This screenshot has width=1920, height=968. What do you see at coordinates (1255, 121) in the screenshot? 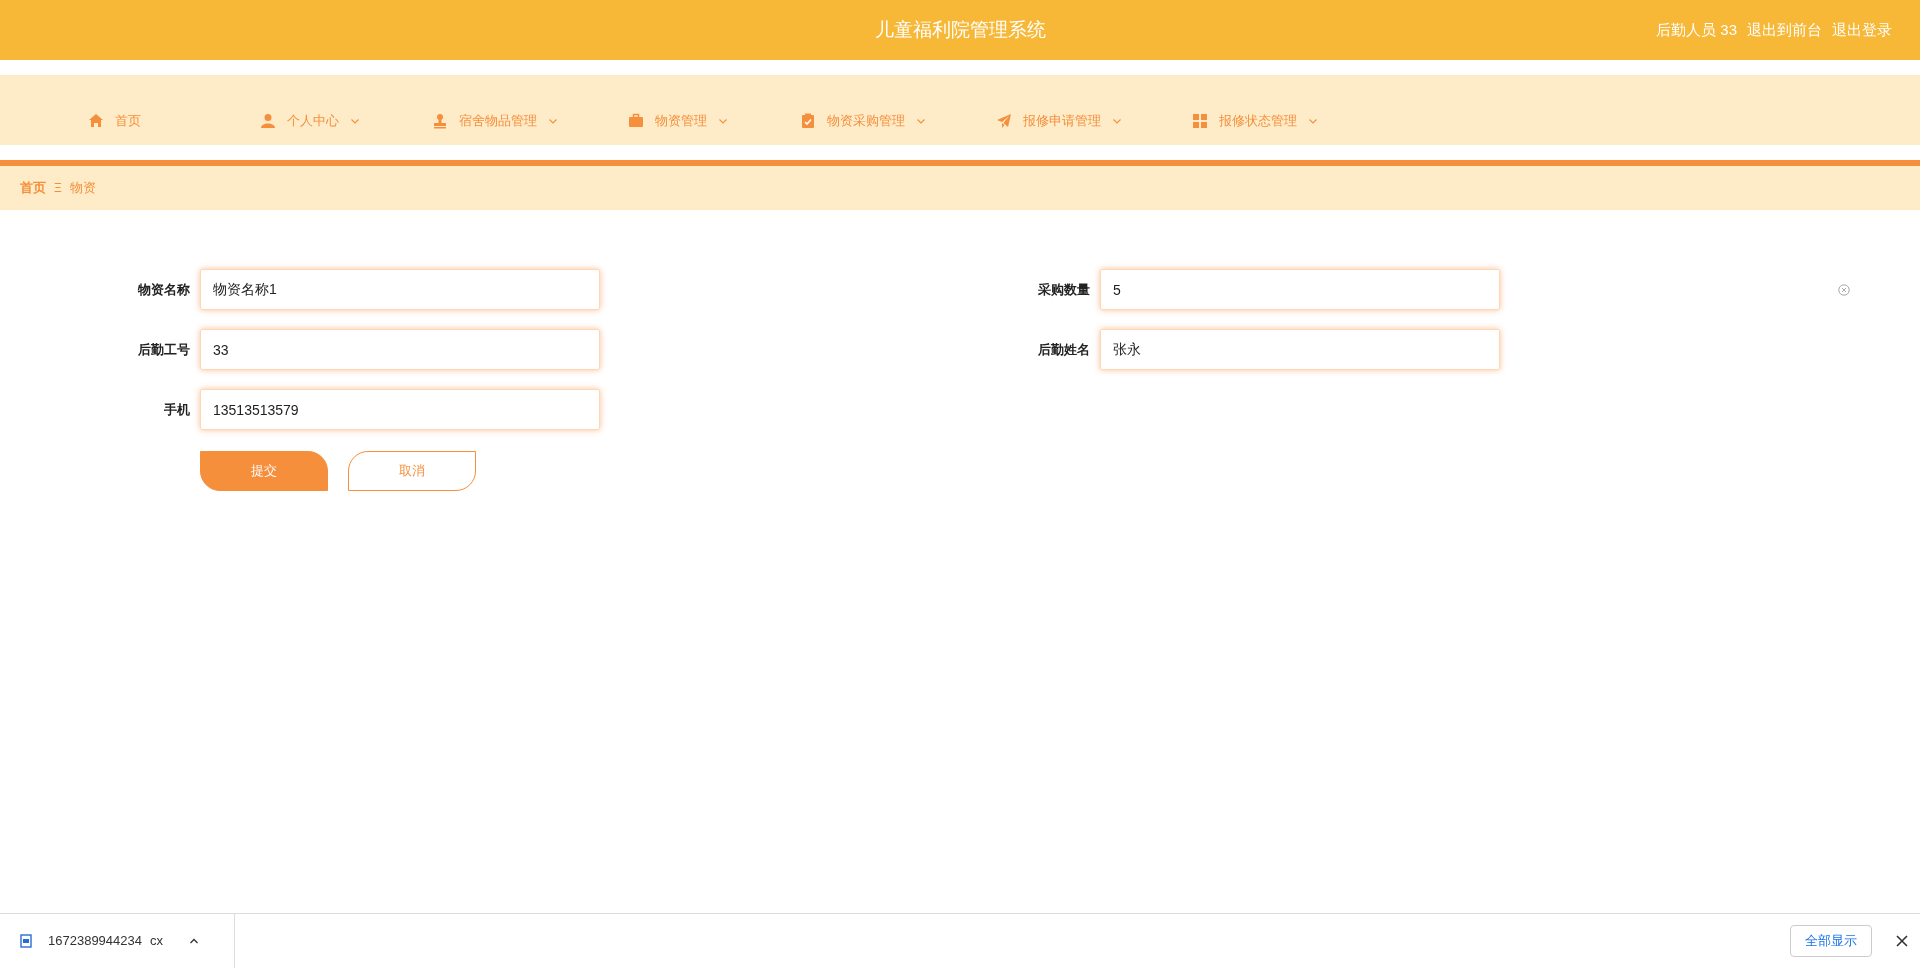
I see `nav-item: 报修状态管理` at bounding box center [1255, 121].